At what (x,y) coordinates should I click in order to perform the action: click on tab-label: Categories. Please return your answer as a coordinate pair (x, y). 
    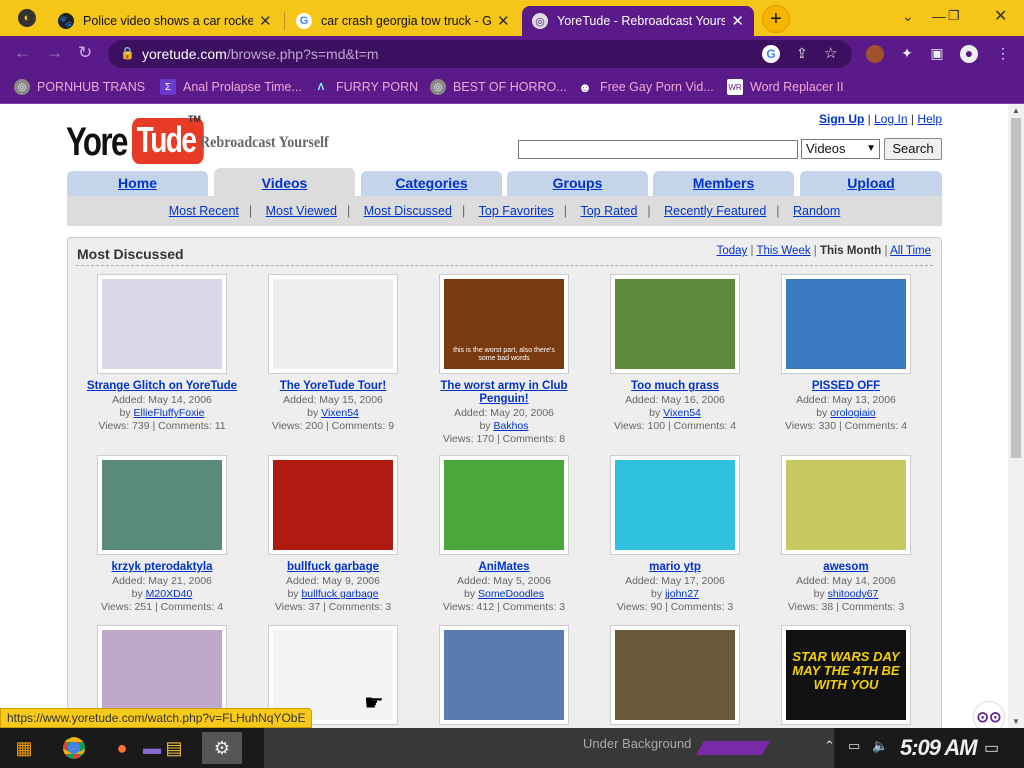
    Looking at the image, I should click on (431, 183).